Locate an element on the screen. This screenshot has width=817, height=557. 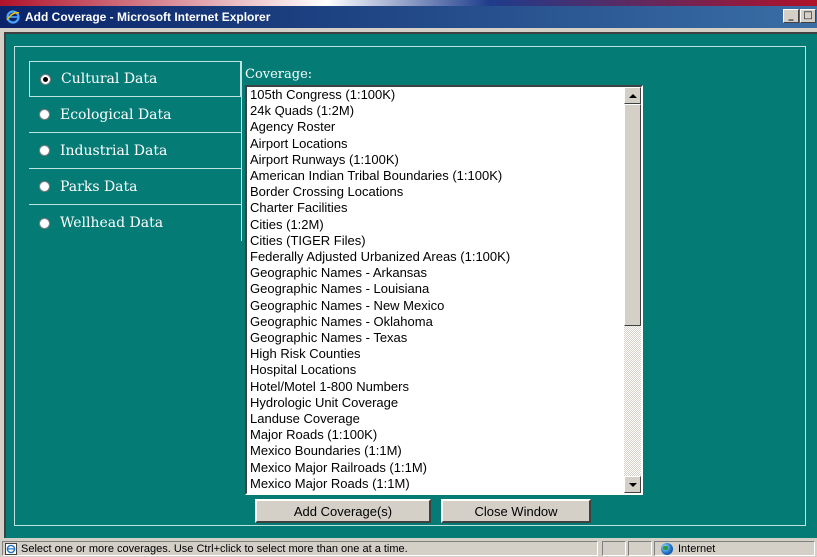
list-item: Airport Locations is located at coordinates (436, 144).